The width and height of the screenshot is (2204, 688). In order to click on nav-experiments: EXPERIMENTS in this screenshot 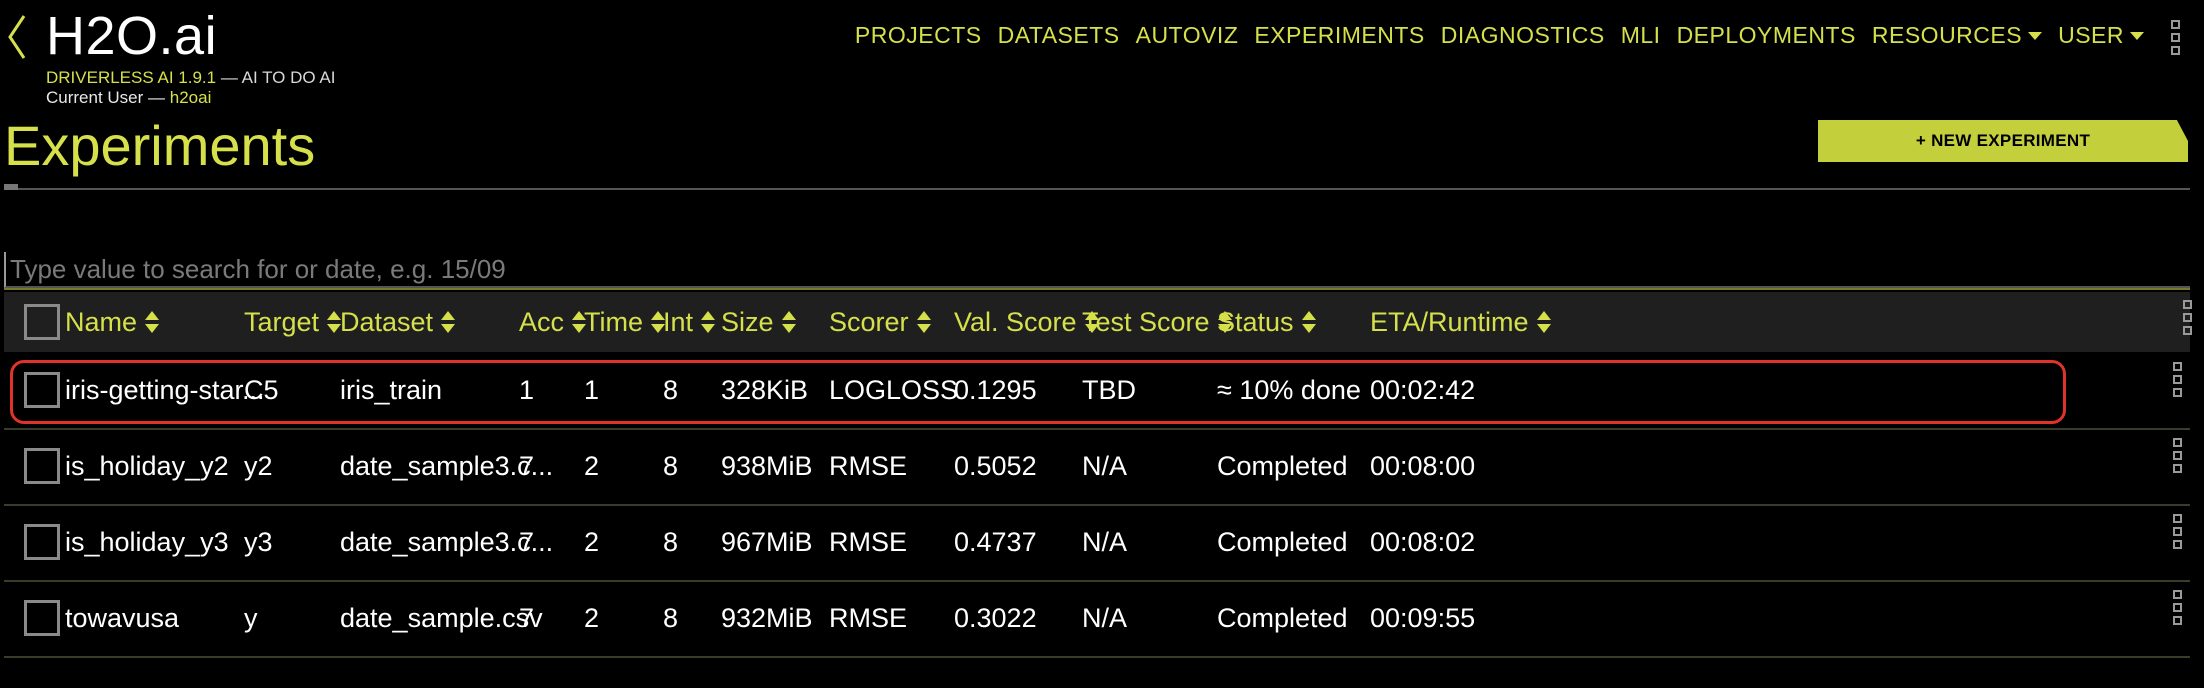, I will do `click(1339, 35)`.